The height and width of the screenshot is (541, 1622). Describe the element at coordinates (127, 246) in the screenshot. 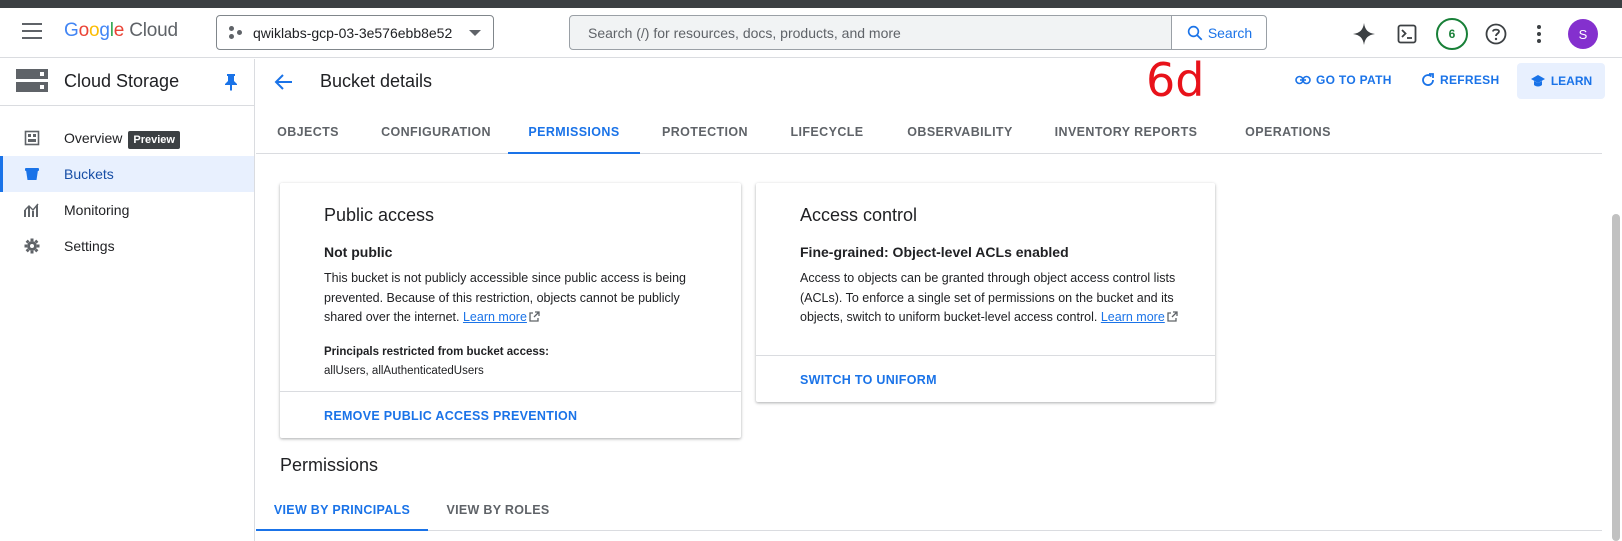

I see `sidebar-item-settings: Settings` at that location.